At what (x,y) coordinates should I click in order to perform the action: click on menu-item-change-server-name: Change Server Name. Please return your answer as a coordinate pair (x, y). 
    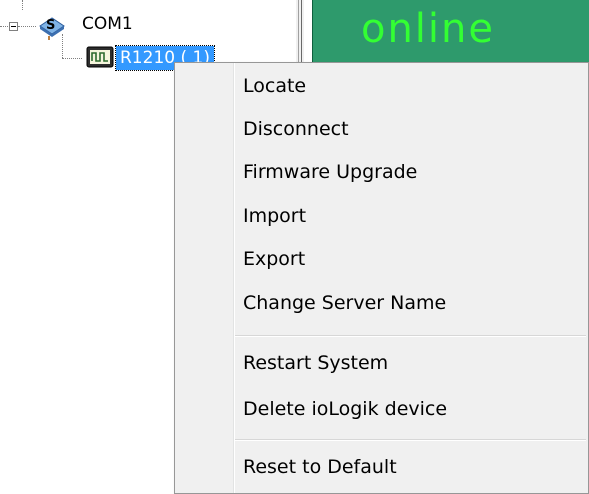
    Looking at the image, I should click on (344, 303).